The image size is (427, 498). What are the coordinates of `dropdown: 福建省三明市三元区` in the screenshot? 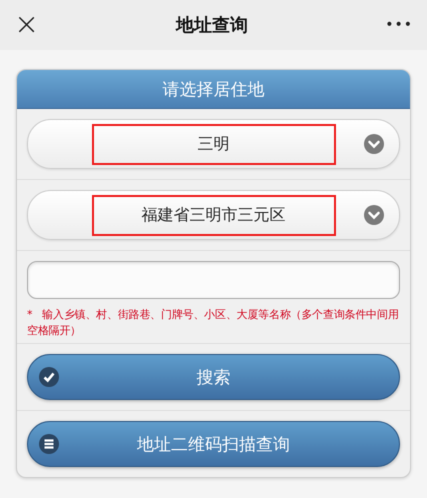 It's located at (213, 215).